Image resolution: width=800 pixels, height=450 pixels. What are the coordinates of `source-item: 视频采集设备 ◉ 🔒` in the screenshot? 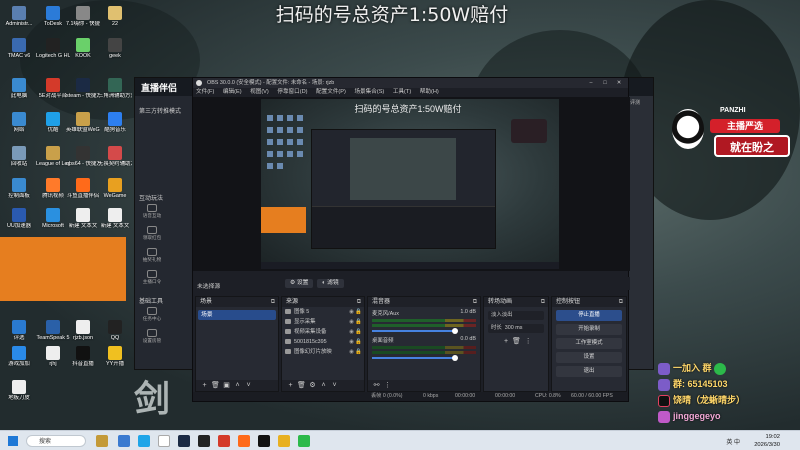 It's located at (323, 332).